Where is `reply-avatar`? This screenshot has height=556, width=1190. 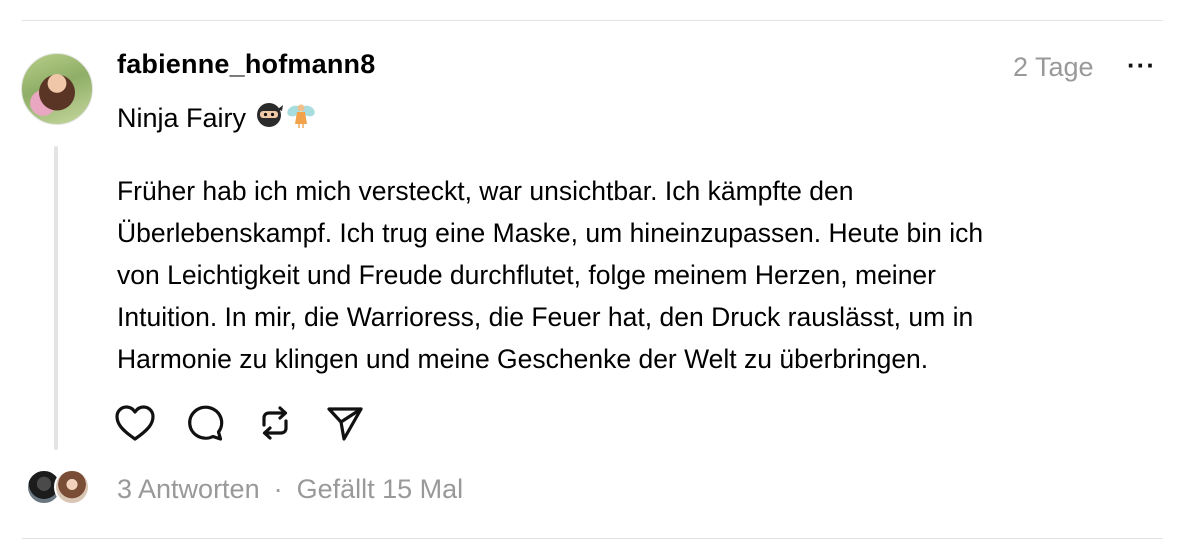
reply-avatar is located at coordinates (72, 487).